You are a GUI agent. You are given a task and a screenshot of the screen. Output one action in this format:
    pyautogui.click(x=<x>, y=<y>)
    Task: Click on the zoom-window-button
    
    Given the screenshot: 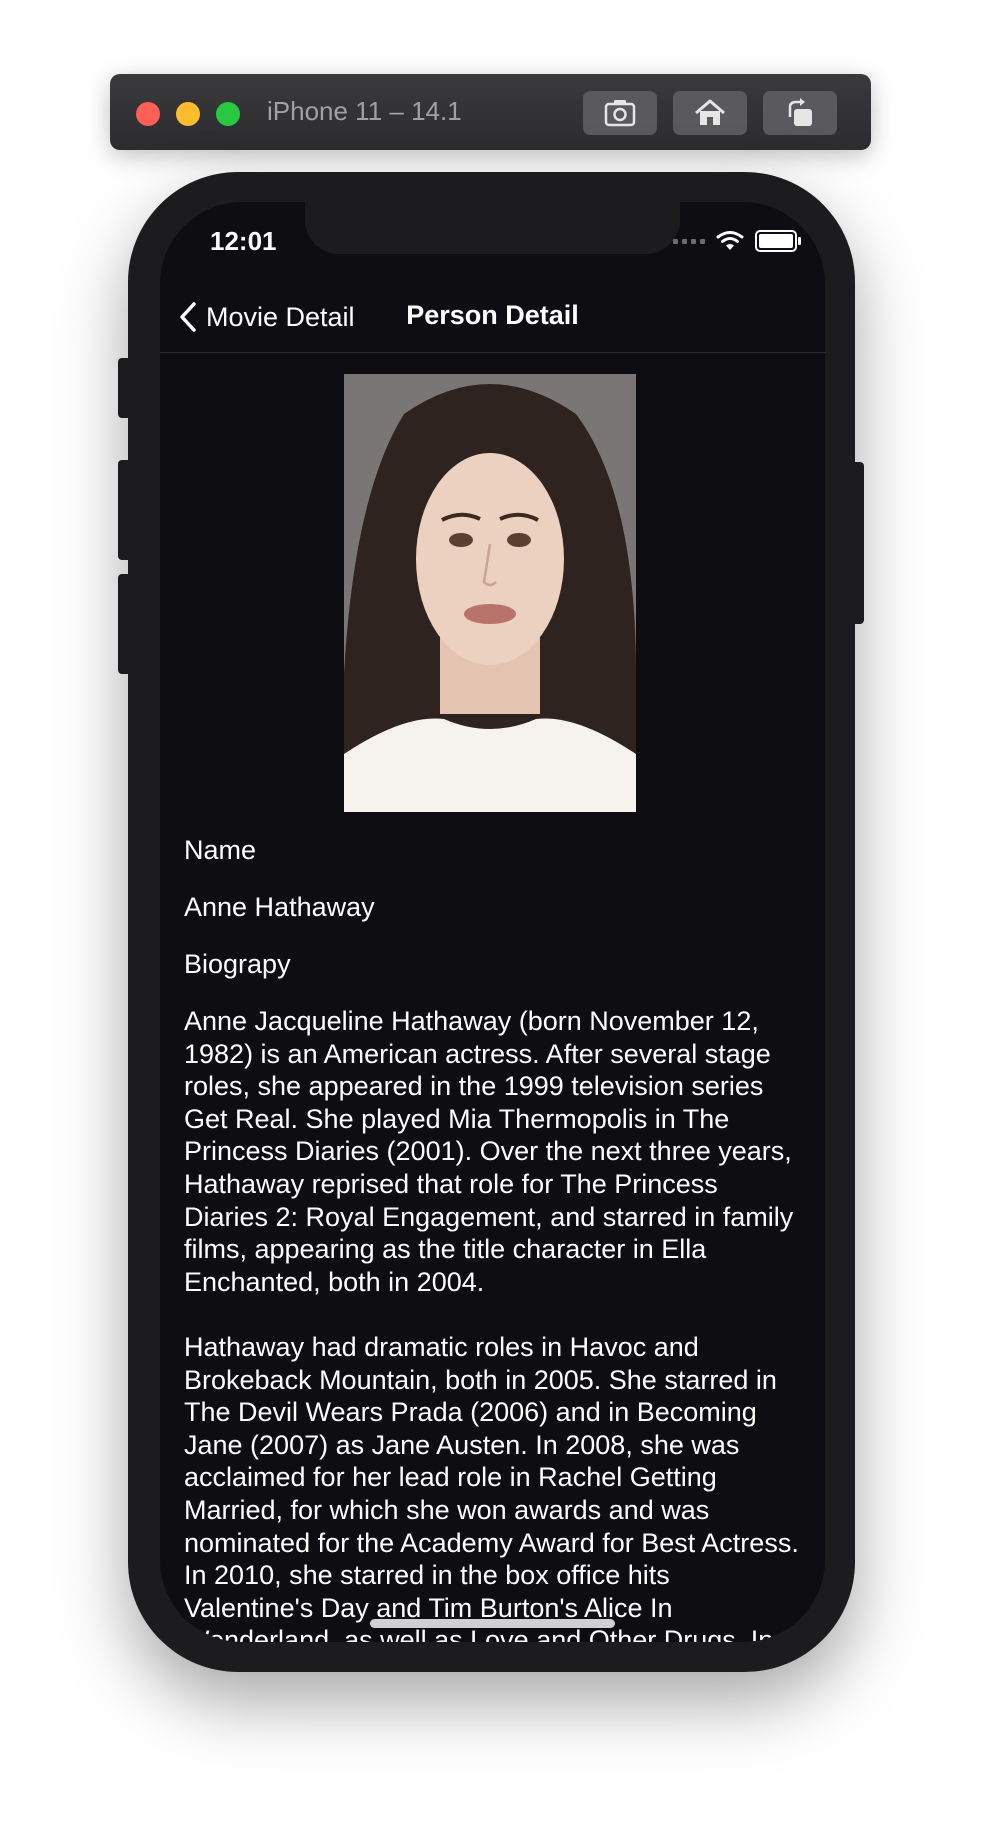 What is the action you would take?
    pyautogui.click(x=228, y=114)
    